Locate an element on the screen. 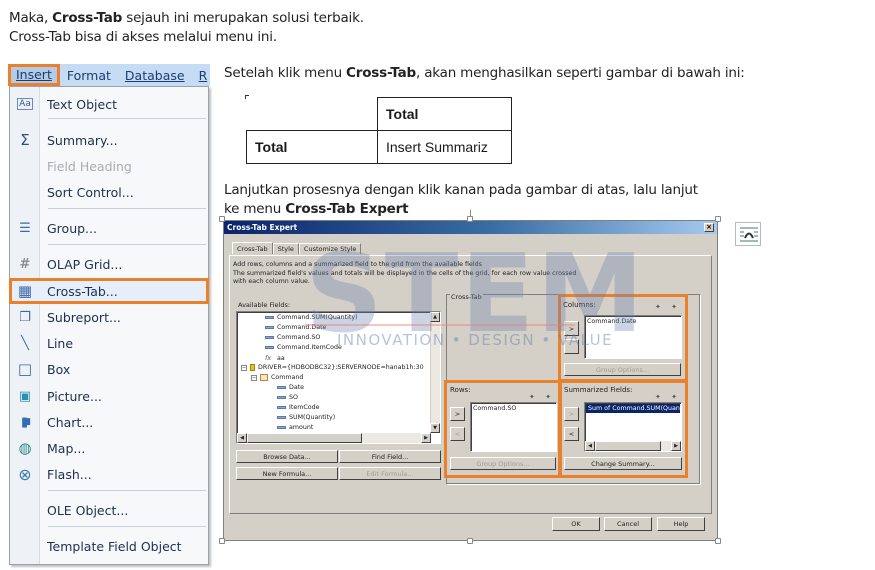  chart-icon: ▮ ▮ is located at coordinates (25, 422).